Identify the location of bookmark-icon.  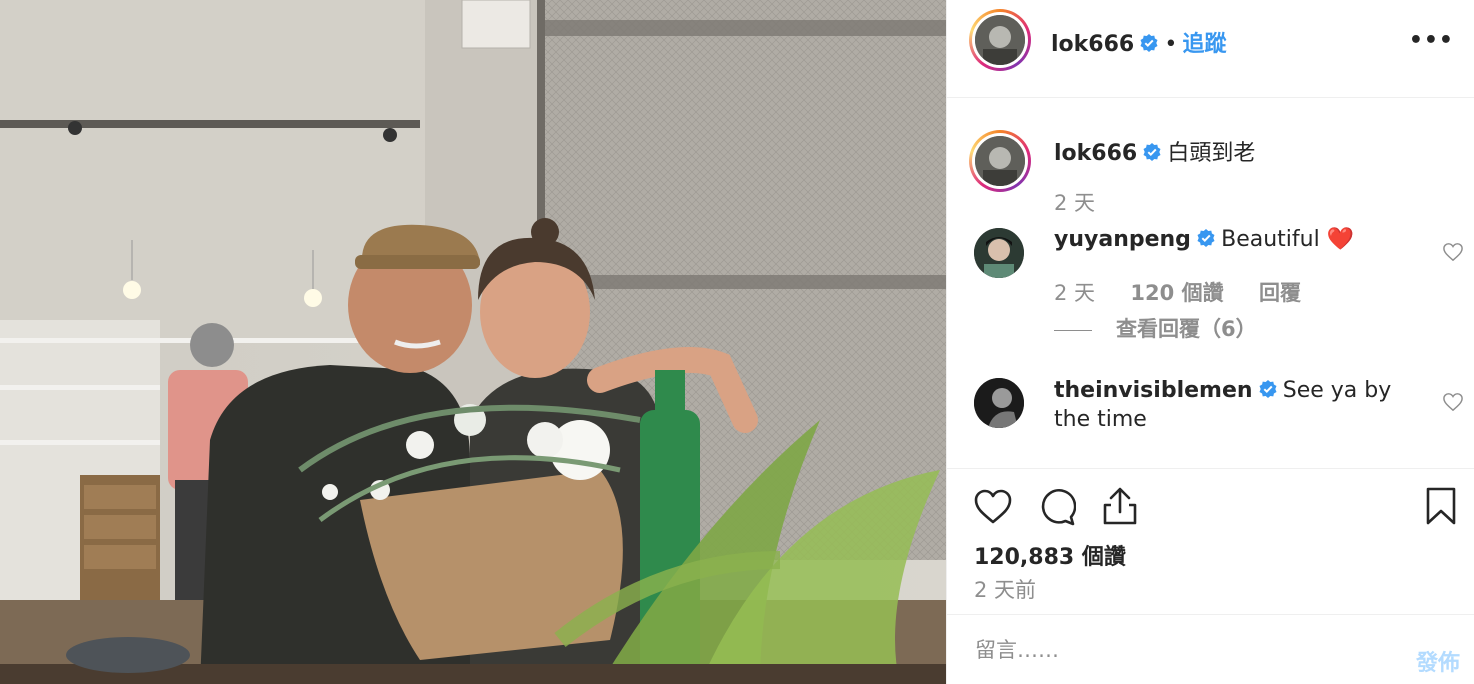
(1441, 506).